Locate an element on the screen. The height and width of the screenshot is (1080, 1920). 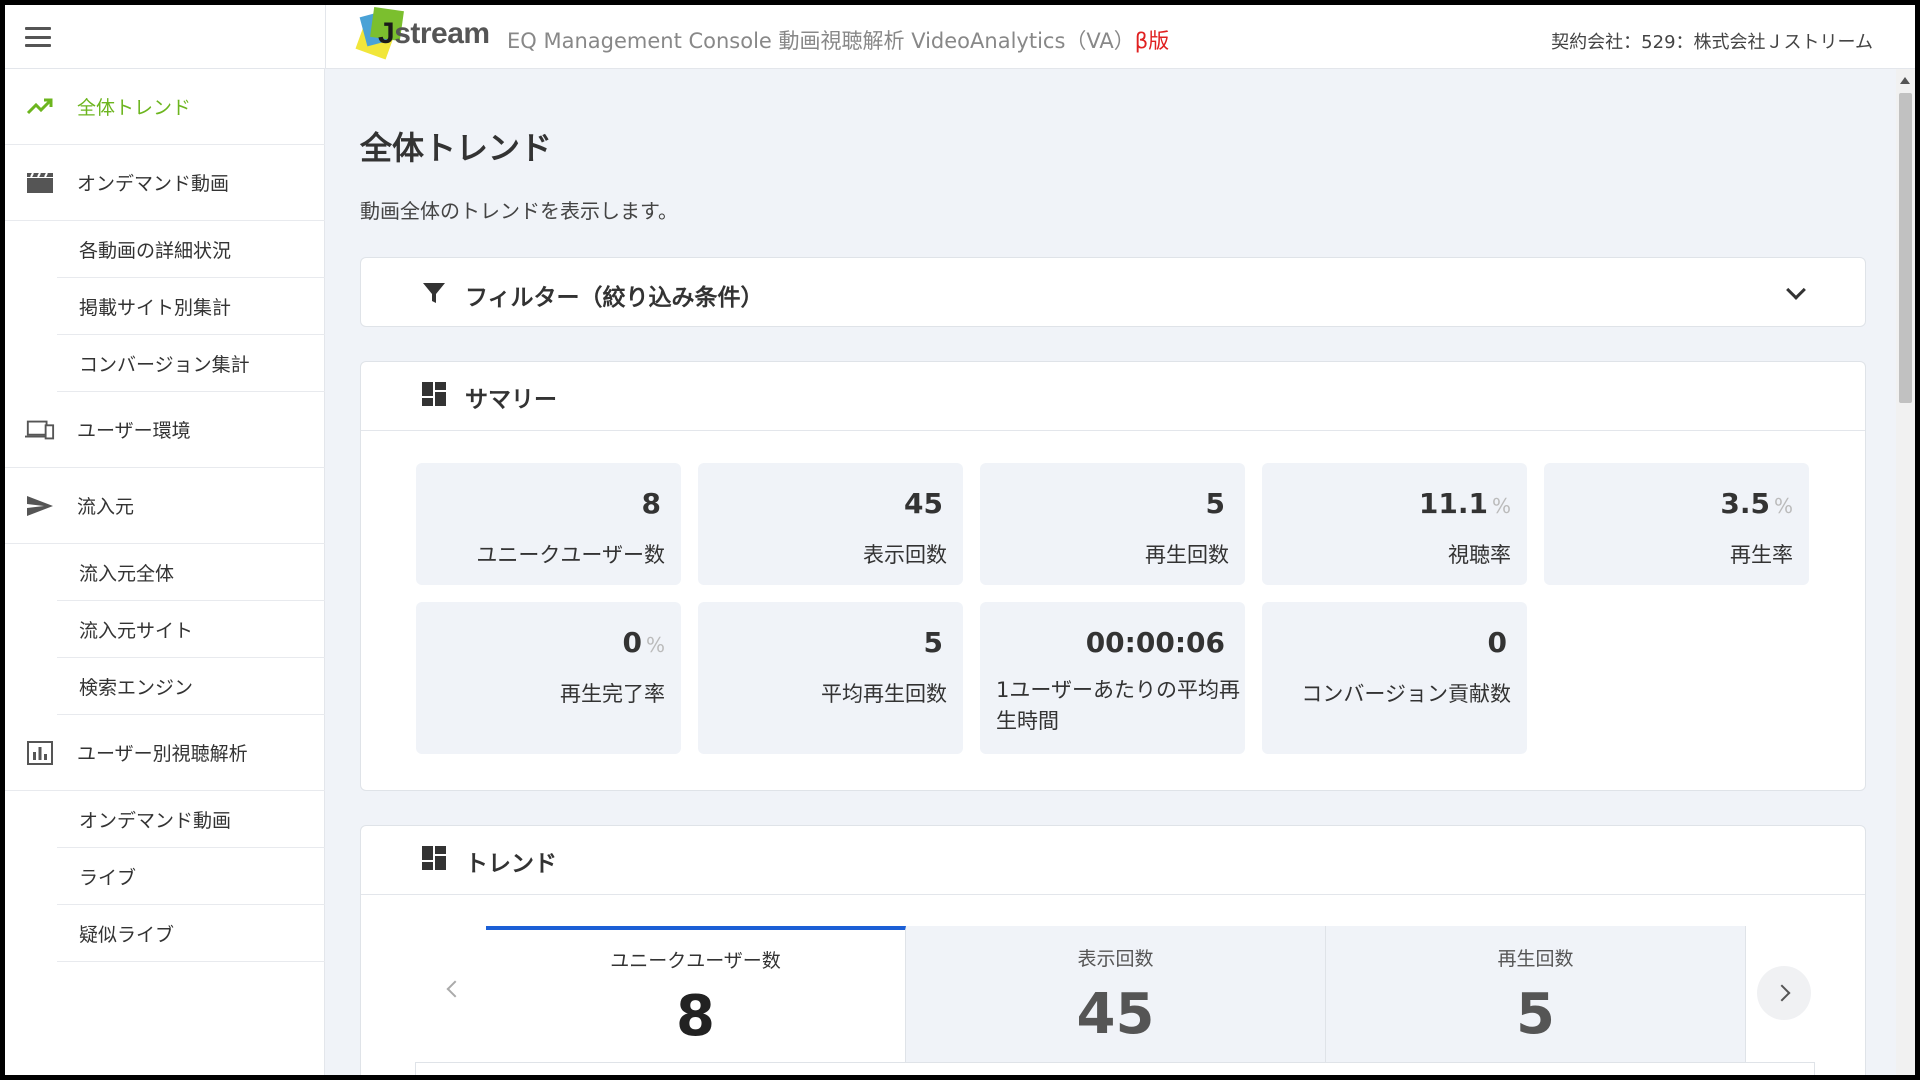
sidebar-item-ua-ondemand: オンデマンド動画 is located at coordinates (191, 819).